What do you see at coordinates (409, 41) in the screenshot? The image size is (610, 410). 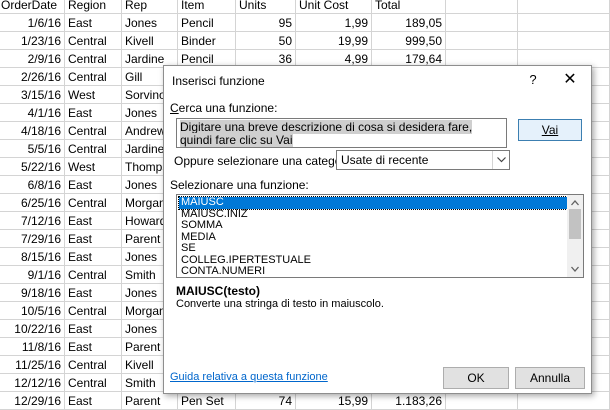 I see `cell-total: 999,50` at bounding box center [409, 41].